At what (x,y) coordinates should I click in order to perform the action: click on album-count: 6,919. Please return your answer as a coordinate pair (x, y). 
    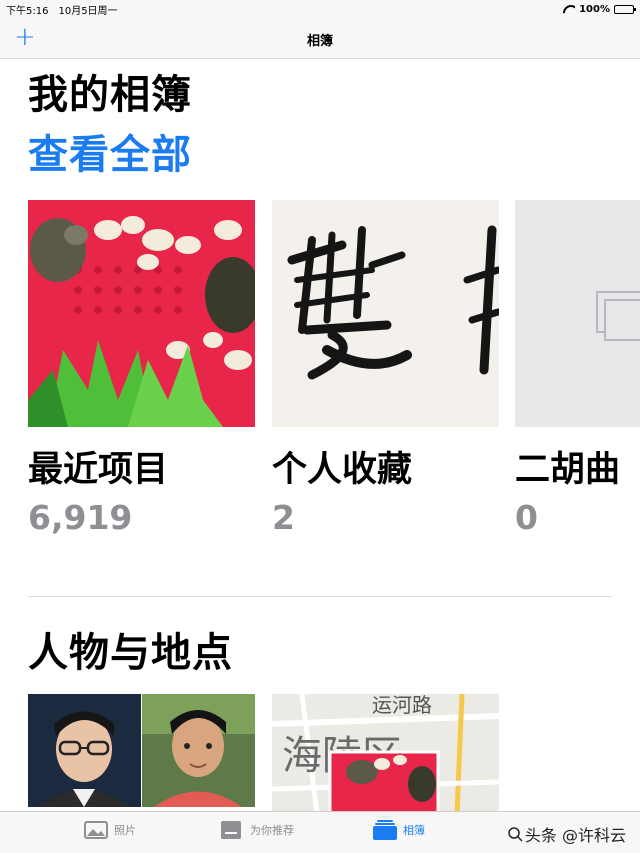
    Looking at the image, I should click on (80, 517).